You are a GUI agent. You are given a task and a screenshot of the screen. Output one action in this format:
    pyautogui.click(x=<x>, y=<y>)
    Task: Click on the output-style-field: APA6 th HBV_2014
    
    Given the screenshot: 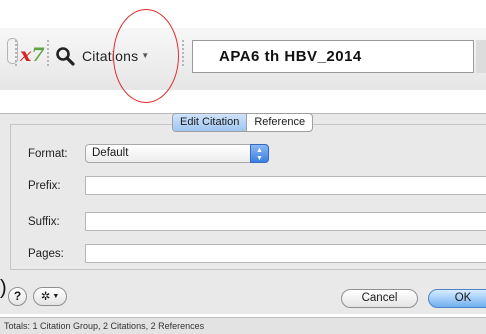 What is the action you would take?
    pyautogui.click(x=333, y=56)
    